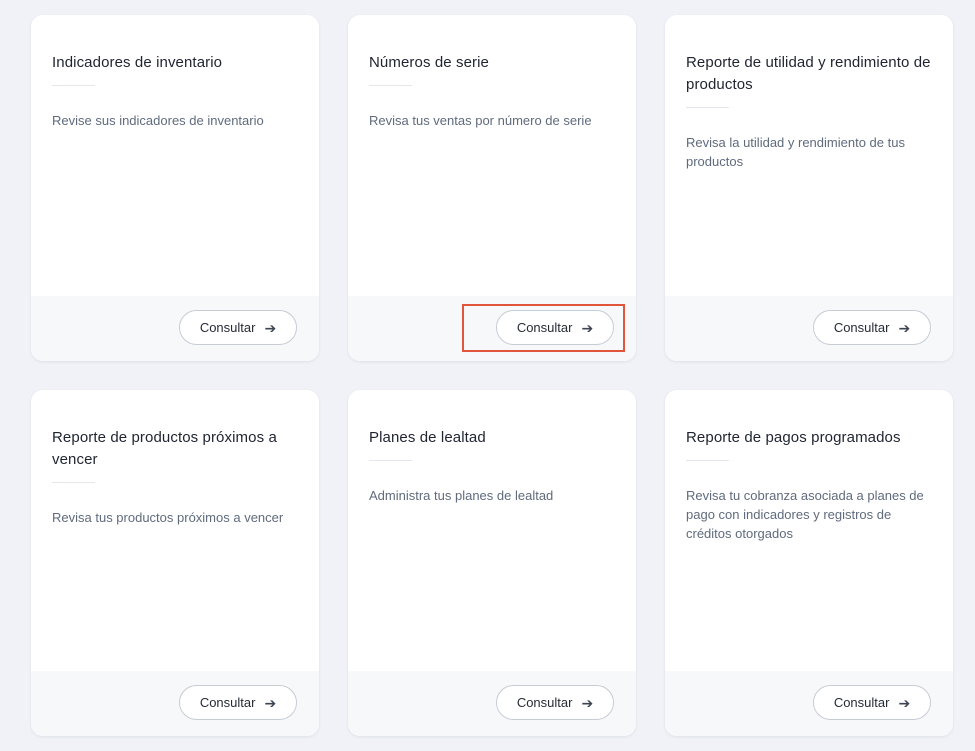 This screenshot has height=751, width=975. What do you see at coordinates (480, 120) in the screenshot?
I see `card-description: Revisa tus ventas por número de serie` at bounding box center [480, 120].